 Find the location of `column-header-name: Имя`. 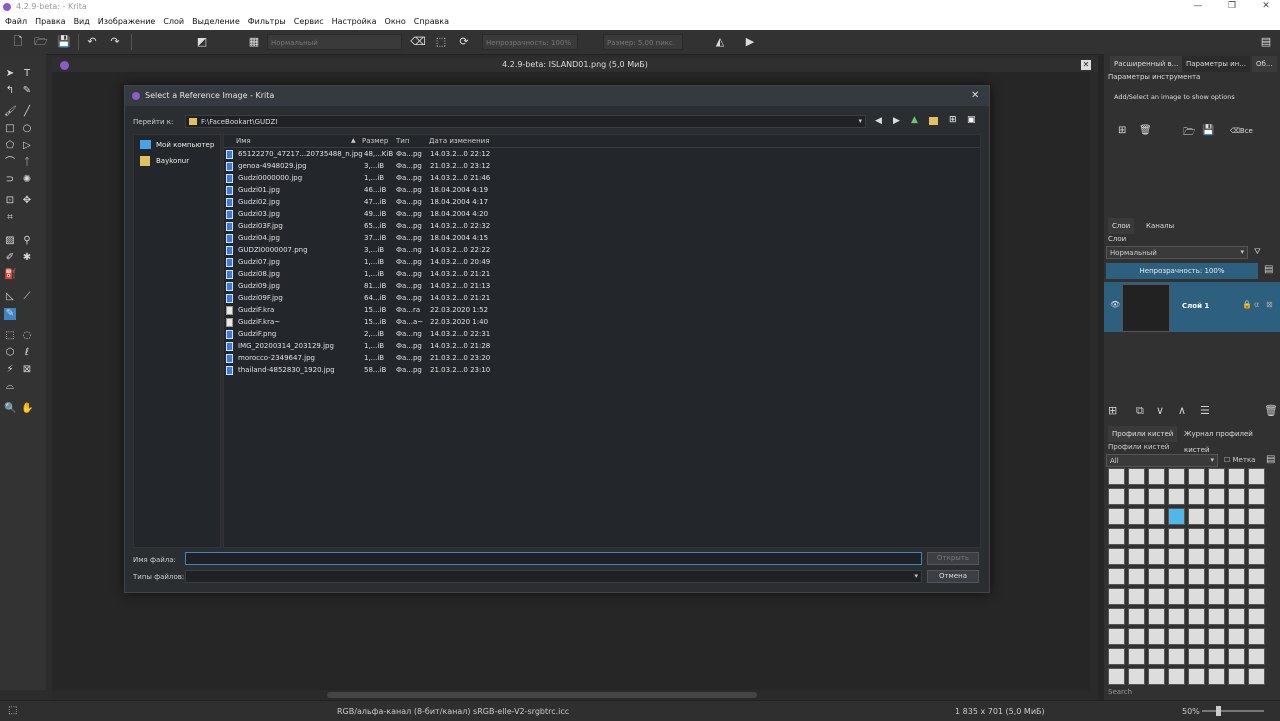

column-header-name: Имя is located at coordinates (243, 141).